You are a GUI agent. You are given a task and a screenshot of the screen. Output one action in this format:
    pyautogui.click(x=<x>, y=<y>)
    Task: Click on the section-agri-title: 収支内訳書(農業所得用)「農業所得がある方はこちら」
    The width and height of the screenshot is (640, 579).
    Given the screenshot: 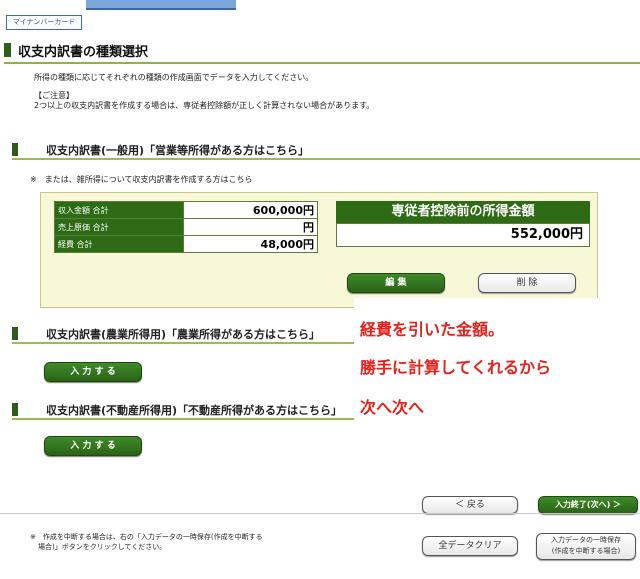 What is the action you would take?
    pyautogui.click(x=183, y=334)
    